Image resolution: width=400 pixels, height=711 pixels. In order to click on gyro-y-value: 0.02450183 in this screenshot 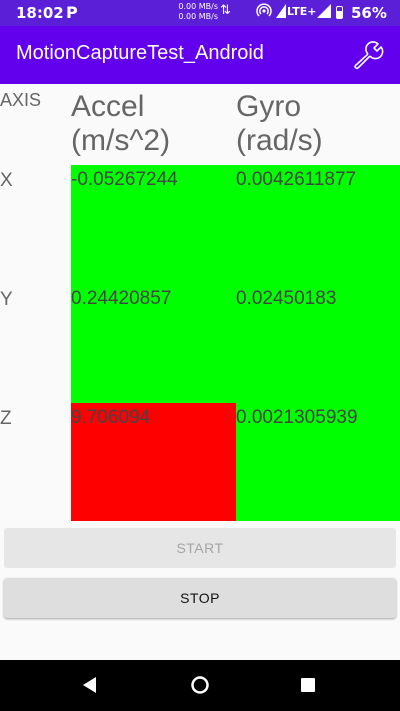, I will do `click(286, 298)`.